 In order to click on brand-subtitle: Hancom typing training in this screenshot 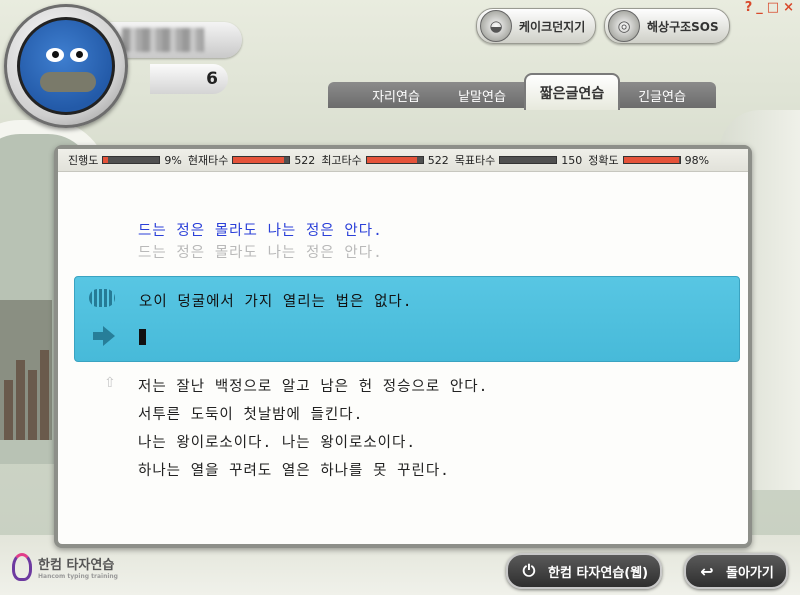, I will do `click(78, 576)`.